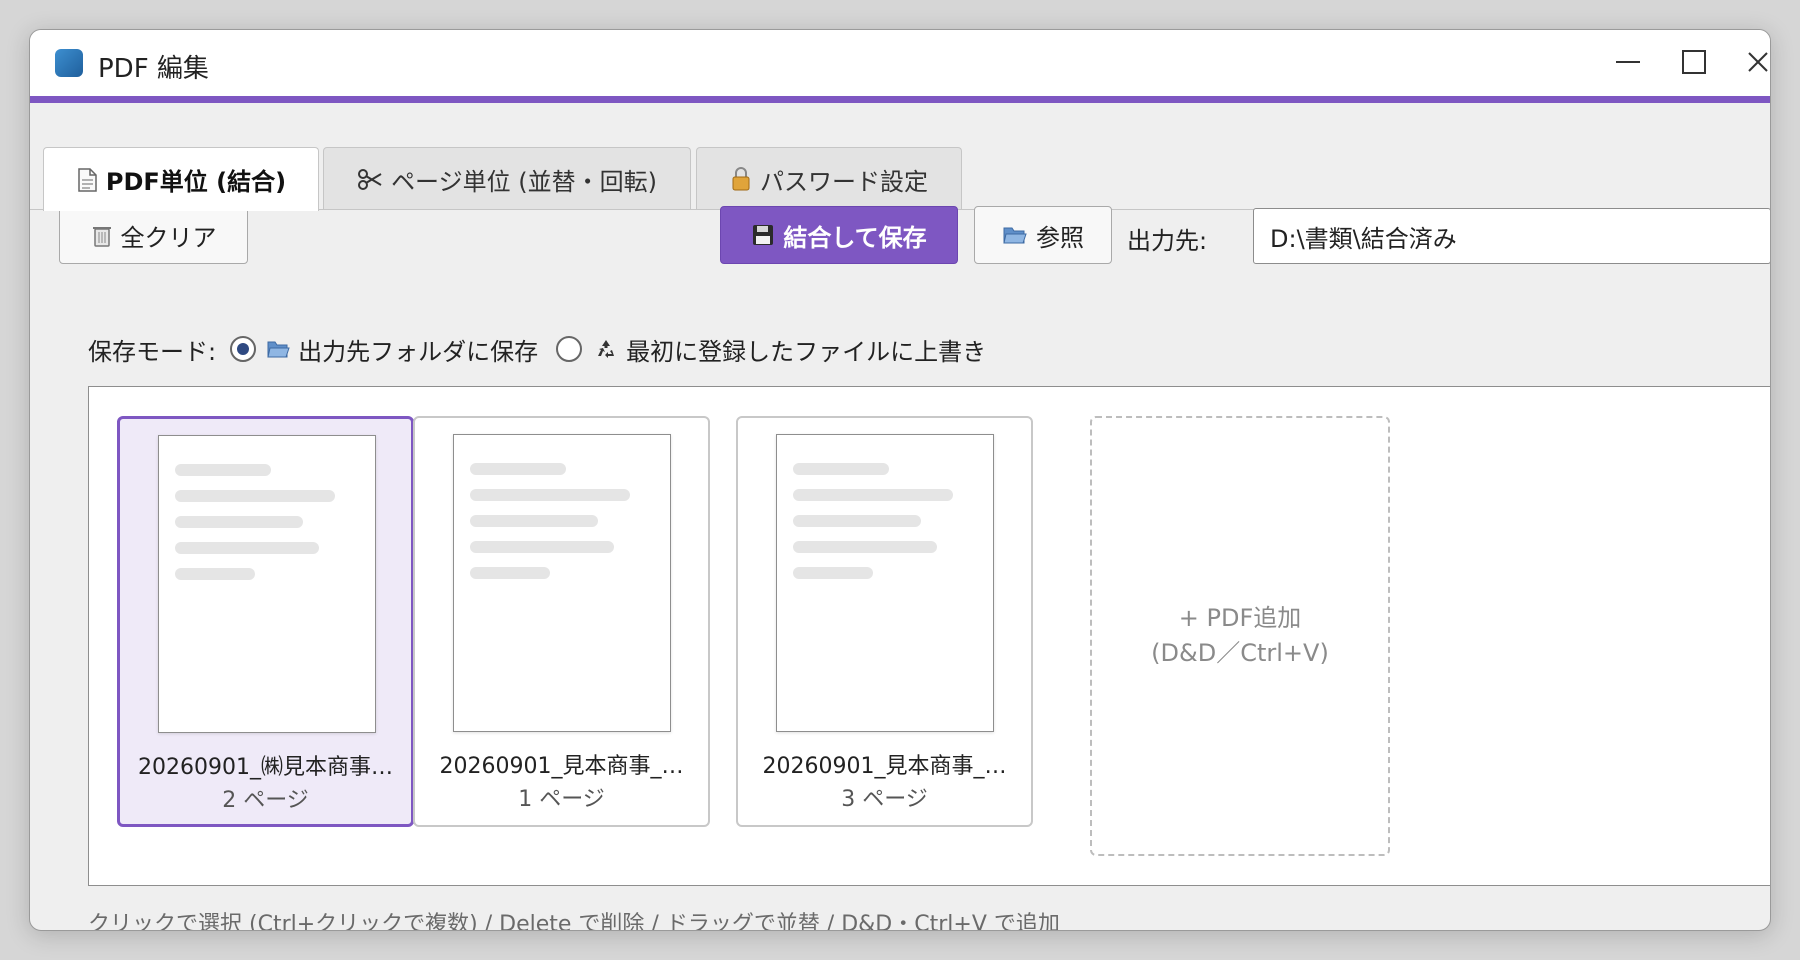 This screenshot has height=960, width=1800. What do you see at coordinates (561, 799) in the screenshot?
I see `page-count: 1 ページ` at bounding box center [561, 799].